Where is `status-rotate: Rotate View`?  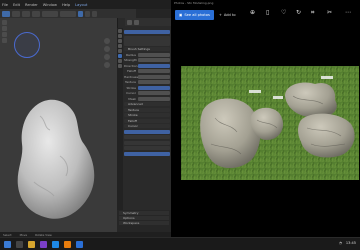 status-rotate: Rotate View is located at coordinates (43, 234).